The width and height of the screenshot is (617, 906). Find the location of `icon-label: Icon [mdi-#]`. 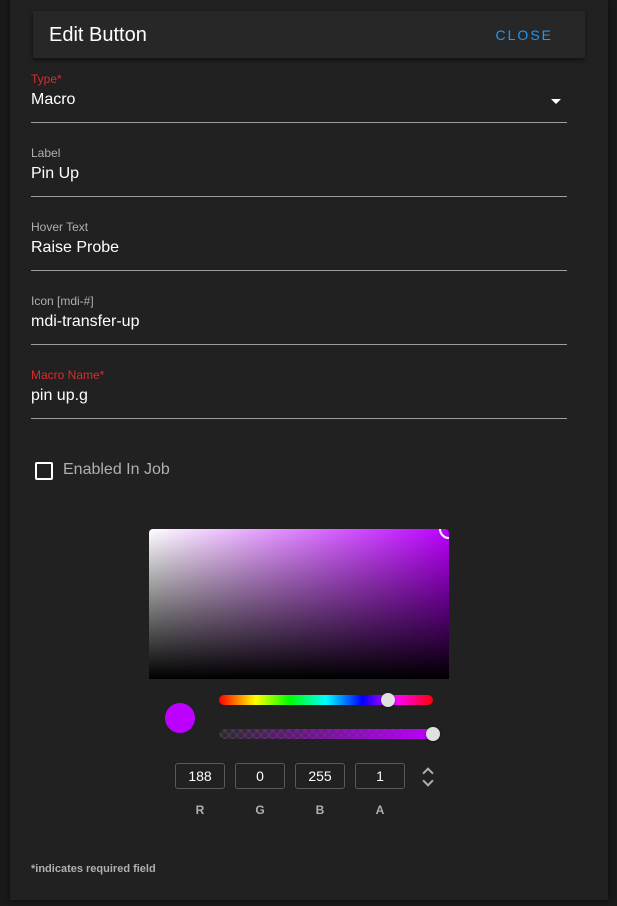

icon-label: Icon [mdi-#] is located at coordinates (62, 301).